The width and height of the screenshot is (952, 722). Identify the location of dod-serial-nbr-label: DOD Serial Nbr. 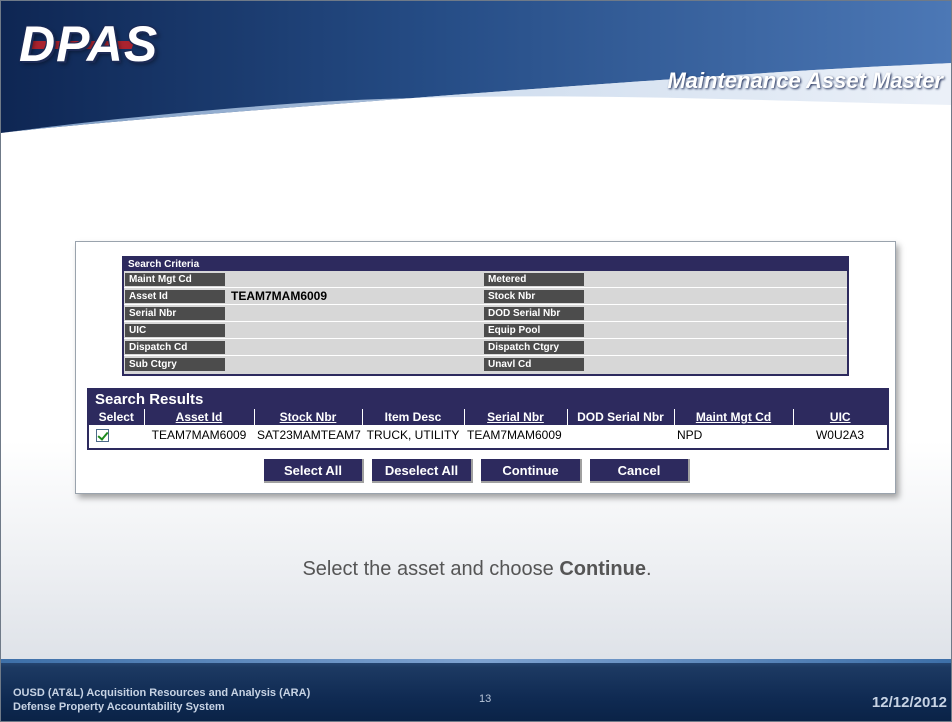
(534, 313).